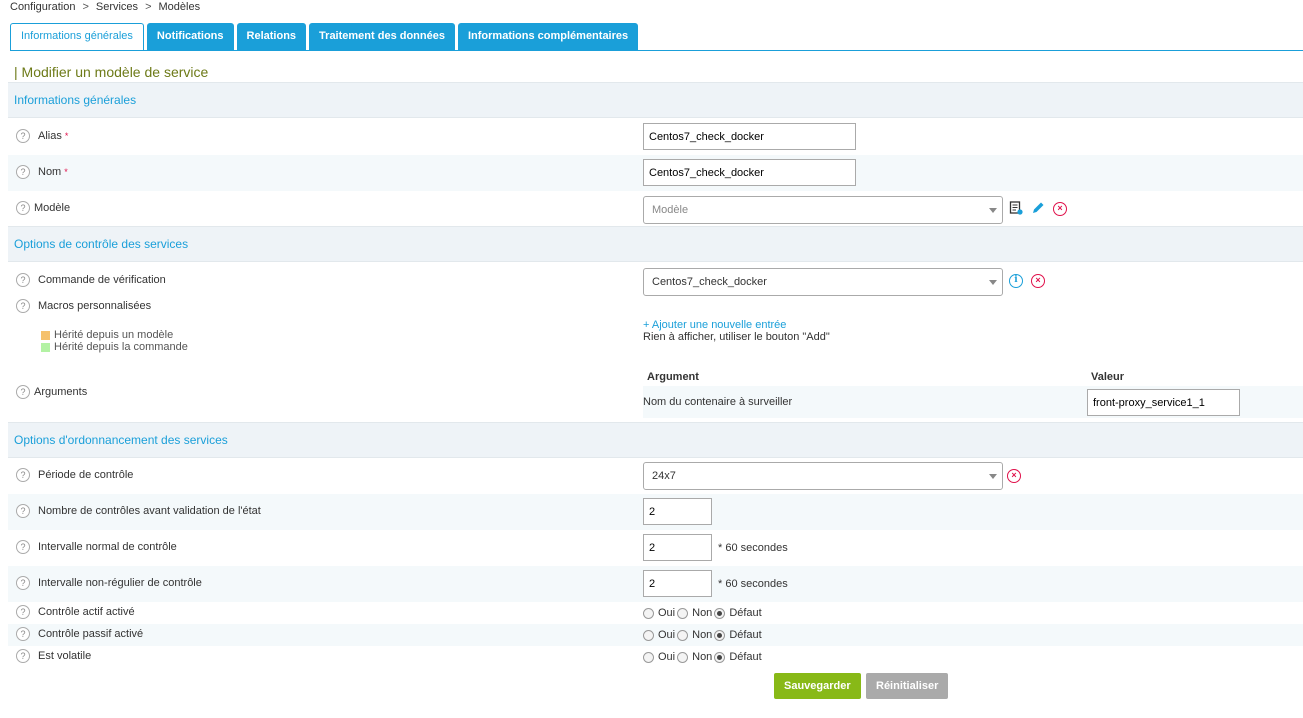 This screenshot has height=718, width=1303. What do you see at coordinates (656, 50) in the screenshot?
I see `tabs-divider` at bounding box center [656, 50].